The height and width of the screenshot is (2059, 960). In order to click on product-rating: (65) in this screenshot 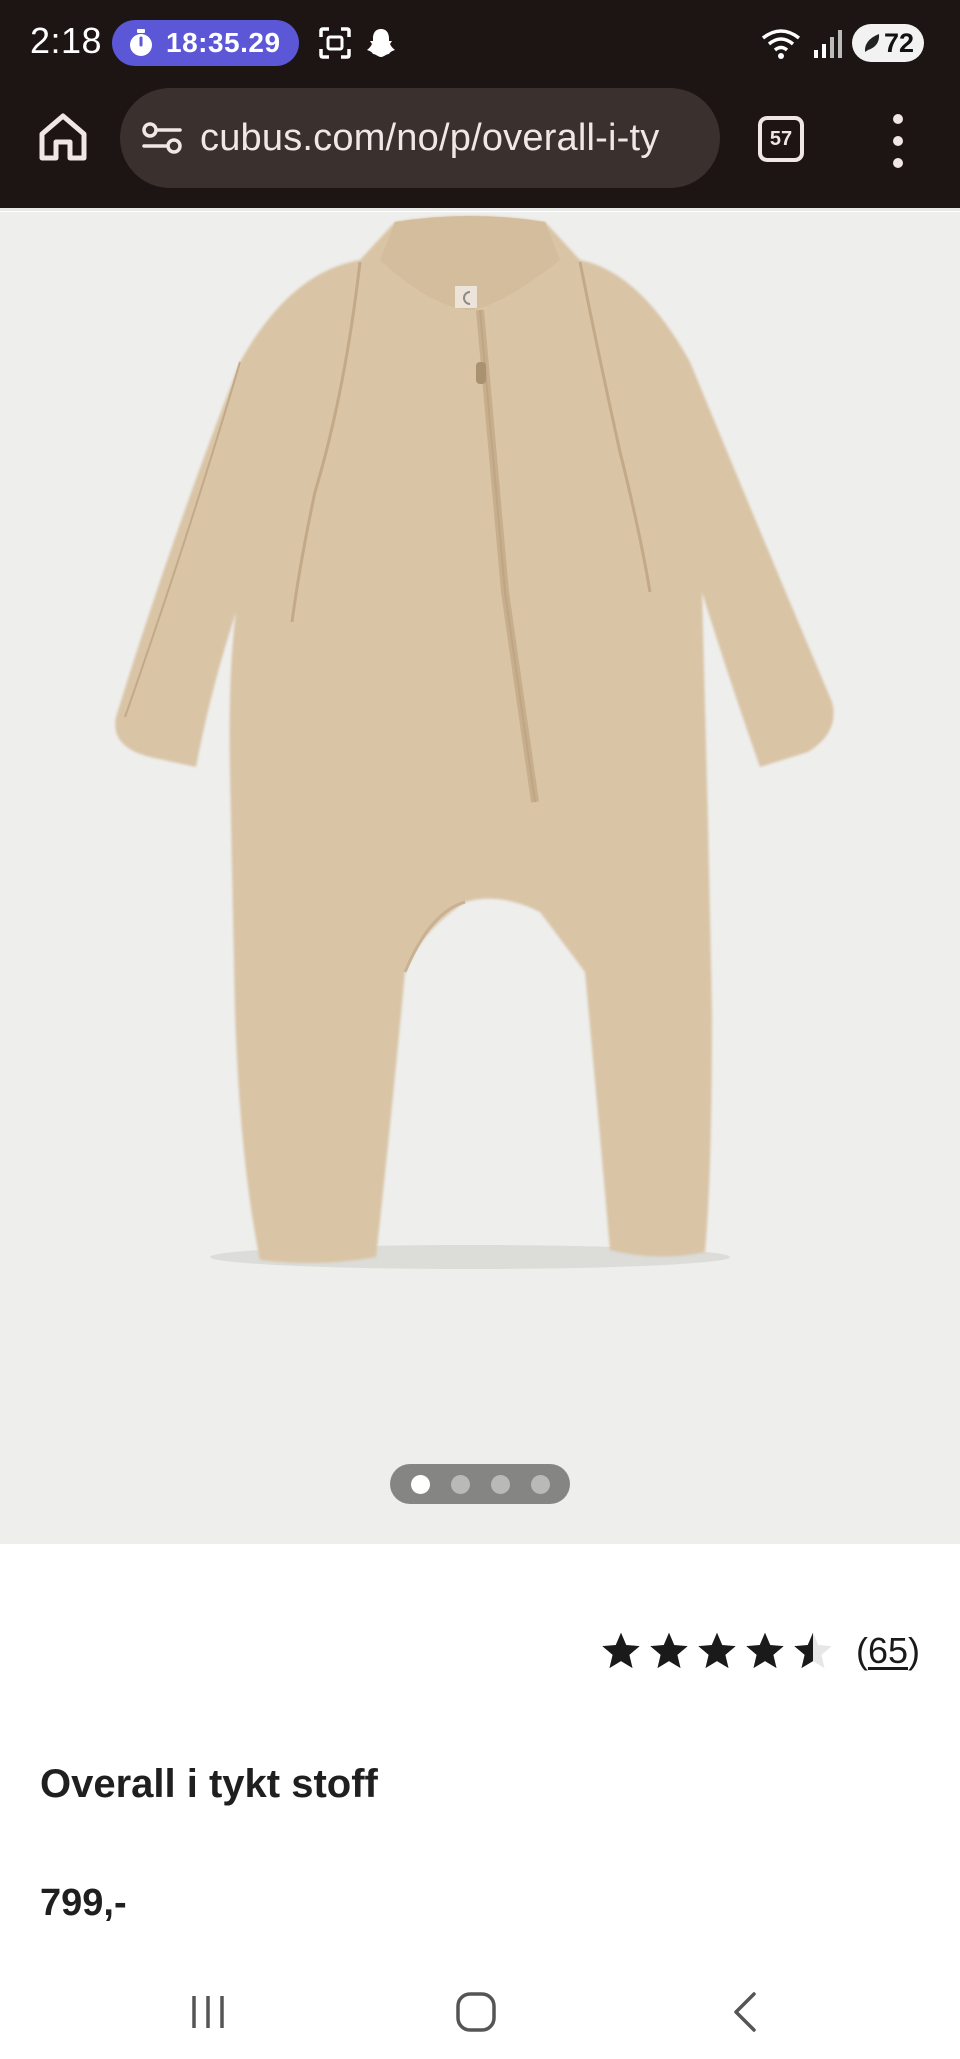, I will do `click(760, 1651)`.